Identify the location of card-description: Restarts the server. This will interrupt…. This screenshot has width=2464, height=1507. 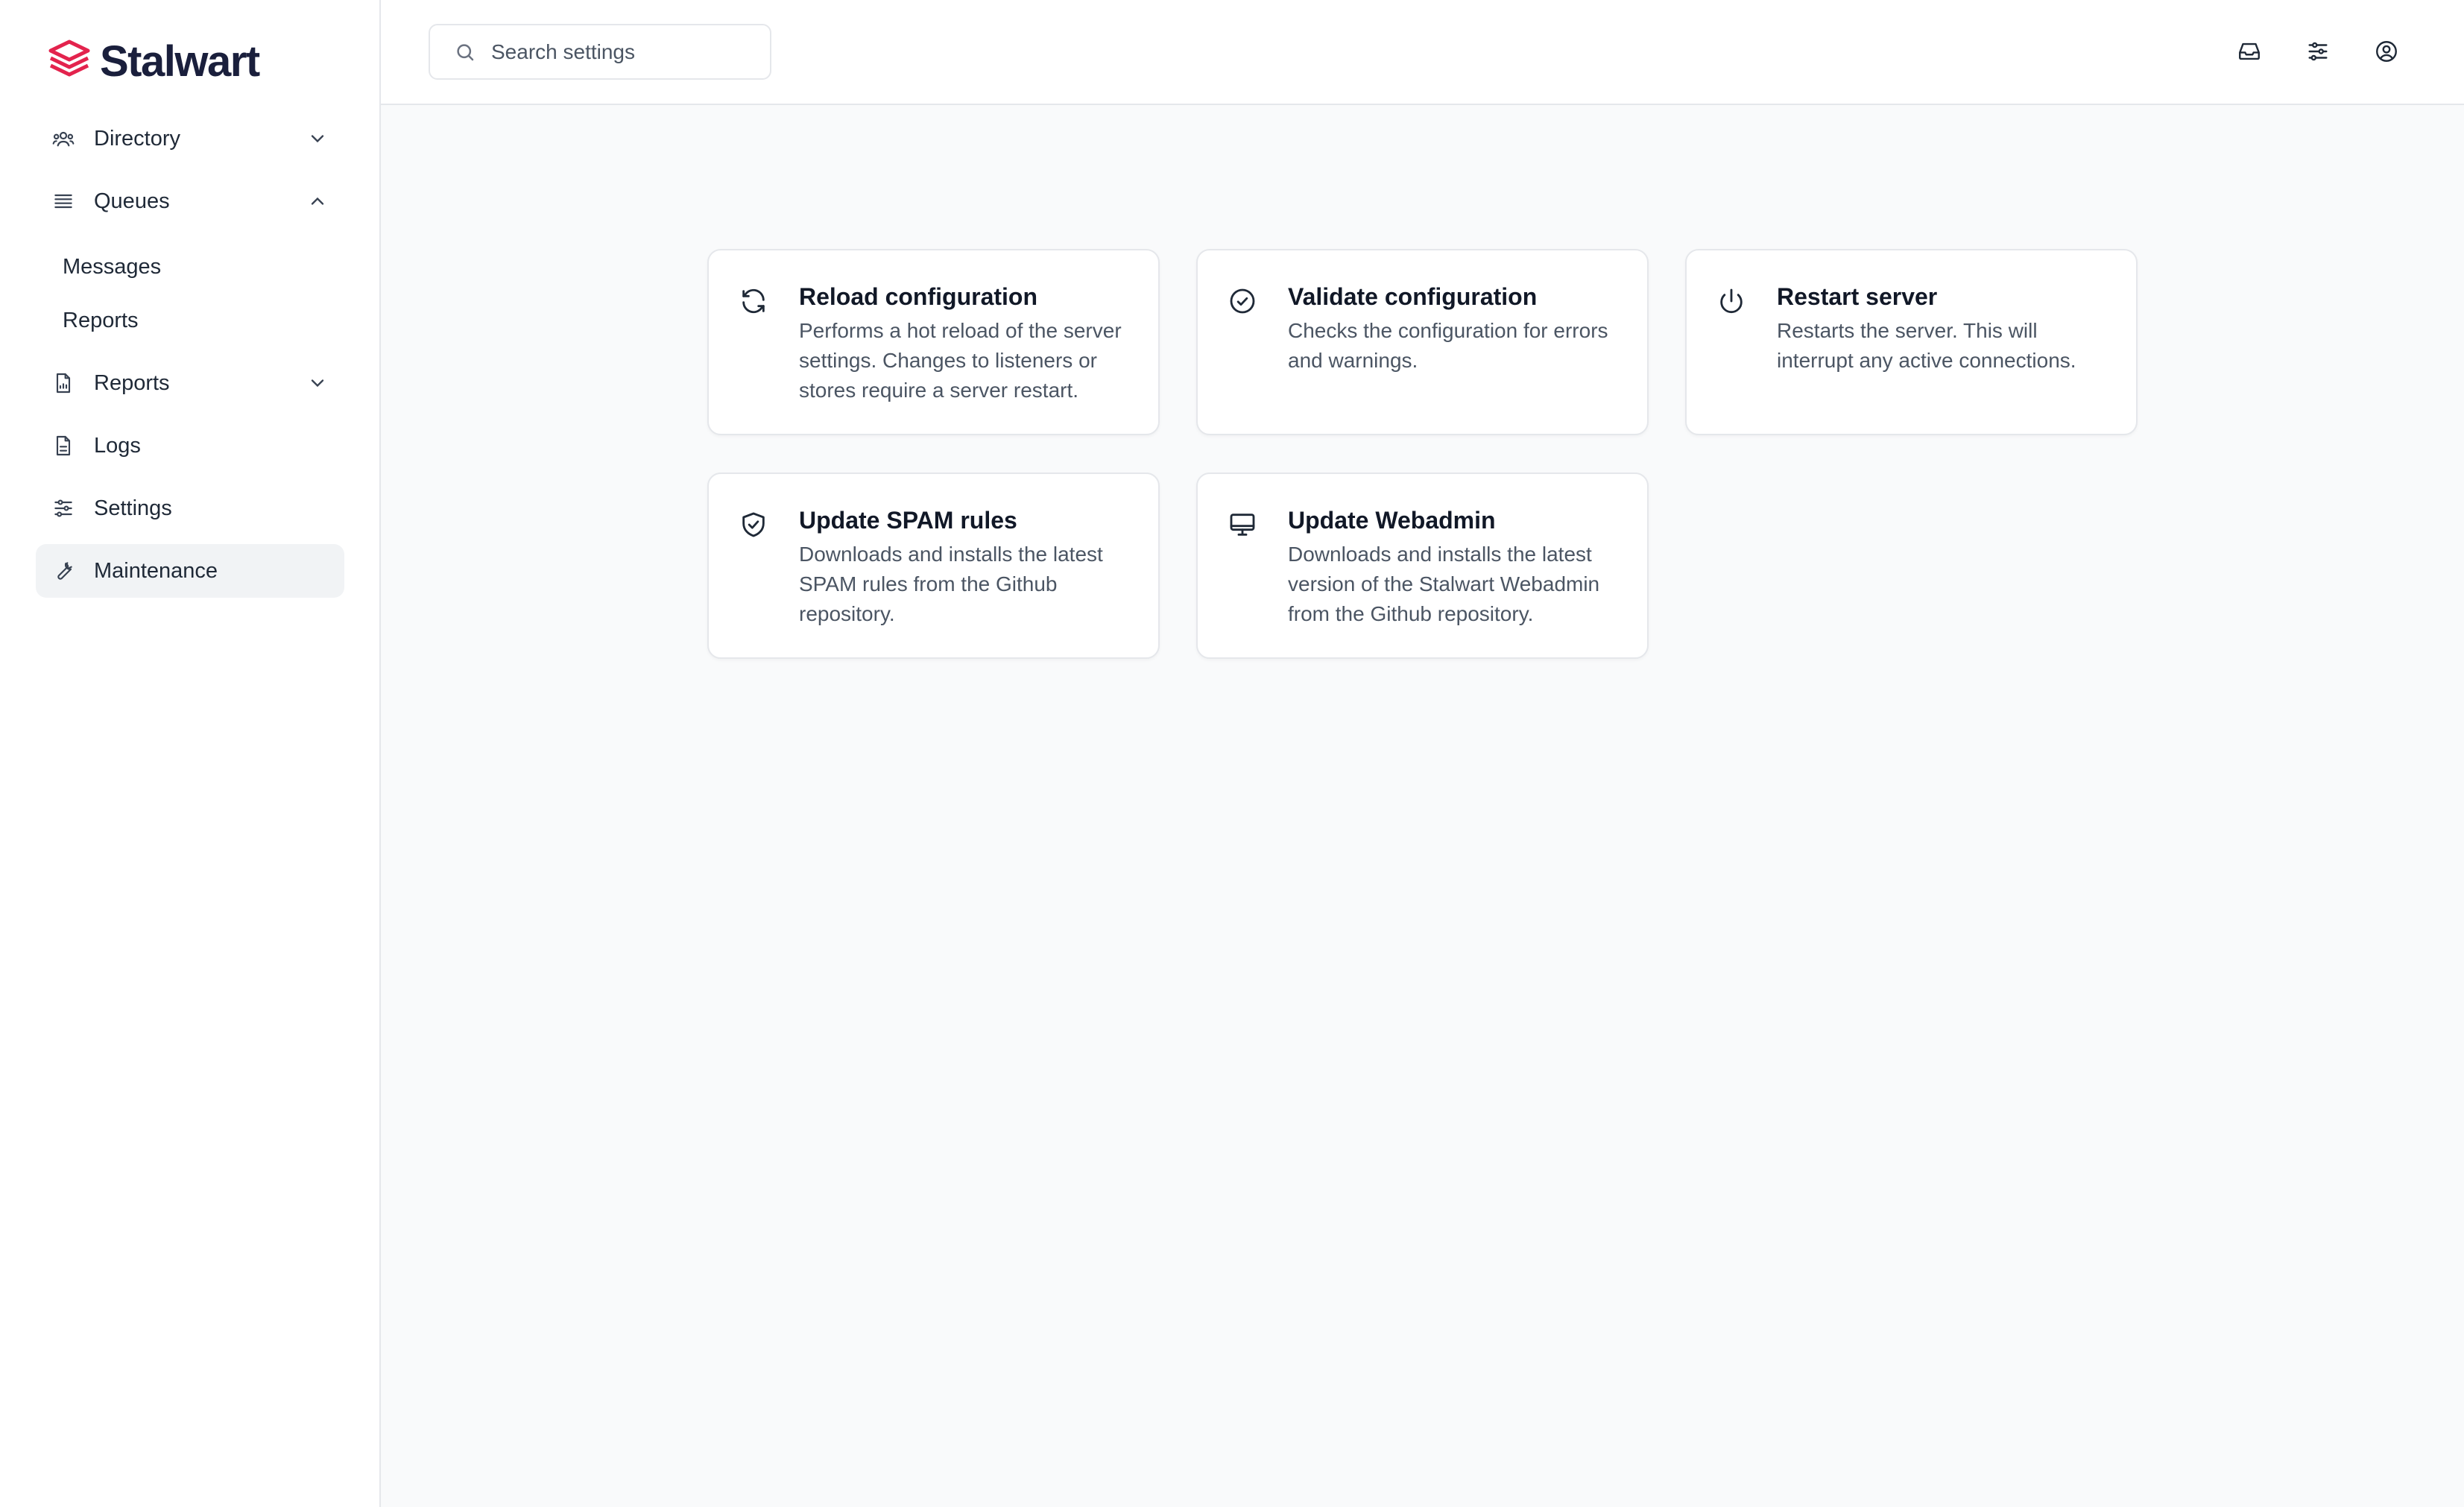
(1926, 345).